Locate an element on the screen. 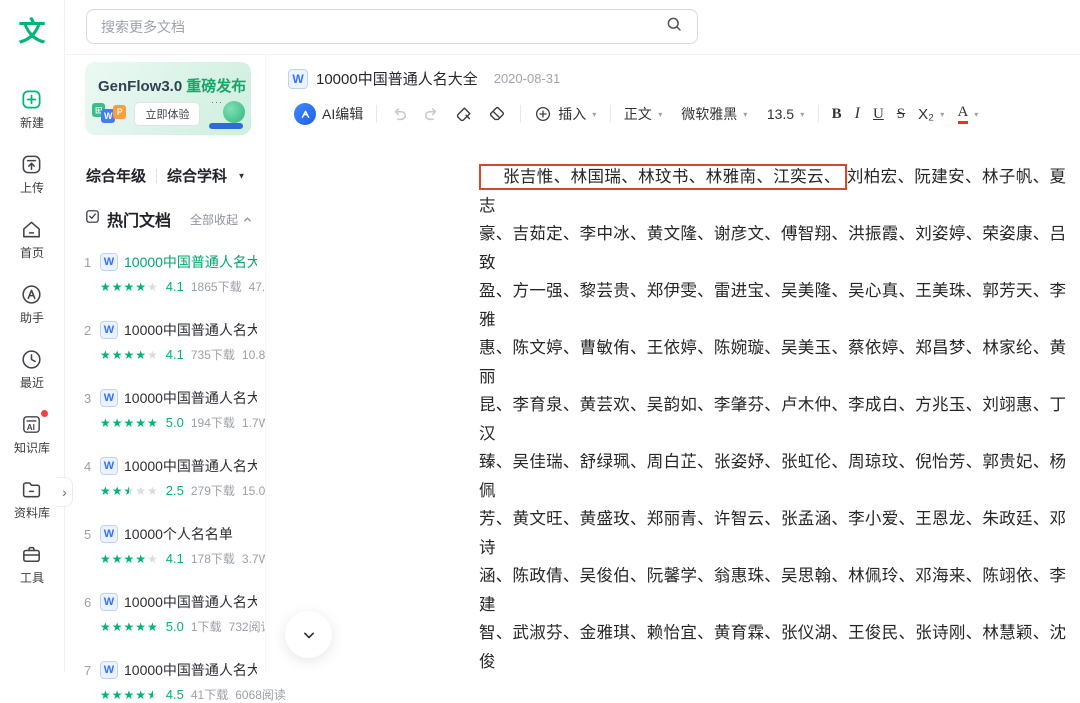 The width and height of the screenshot is (1080, 703). promo-cta-button: 立即体验 is located at coordinates (167, 114).